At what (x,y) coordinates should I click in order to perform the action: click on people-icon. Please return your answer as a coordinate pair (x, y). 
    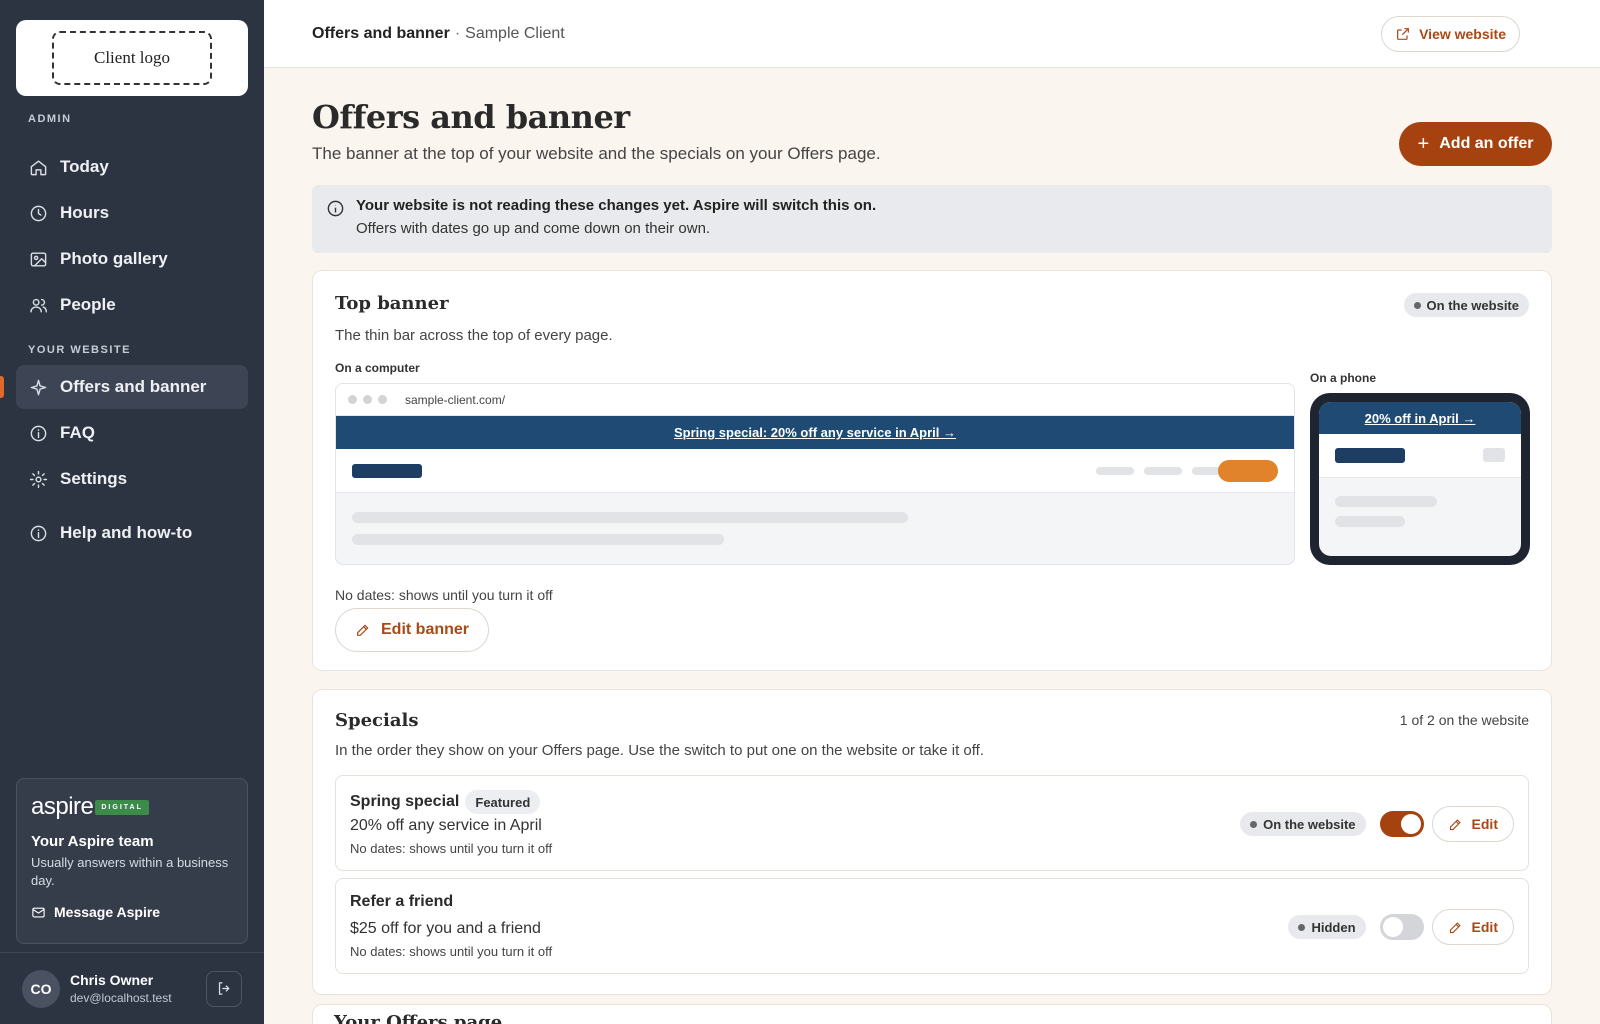
    Looking at the image, I should click on (38, 305).